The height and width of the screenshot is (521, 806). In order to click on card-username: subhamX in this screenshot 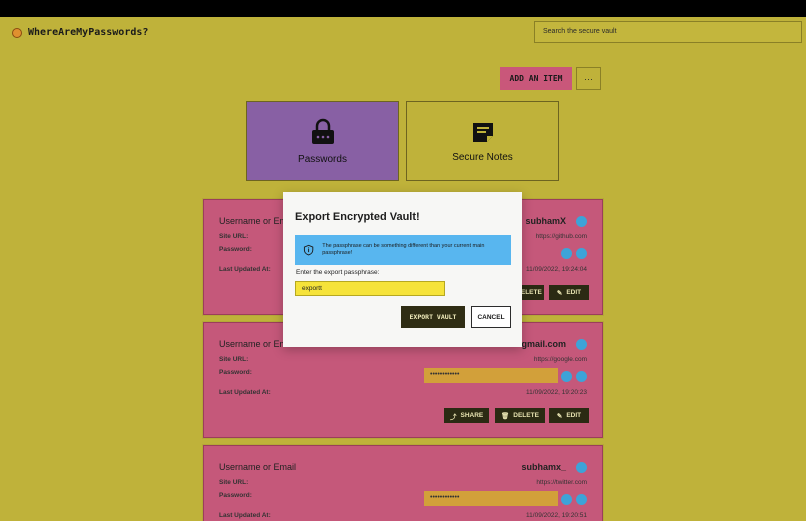, I will do `click(545, 221)`.